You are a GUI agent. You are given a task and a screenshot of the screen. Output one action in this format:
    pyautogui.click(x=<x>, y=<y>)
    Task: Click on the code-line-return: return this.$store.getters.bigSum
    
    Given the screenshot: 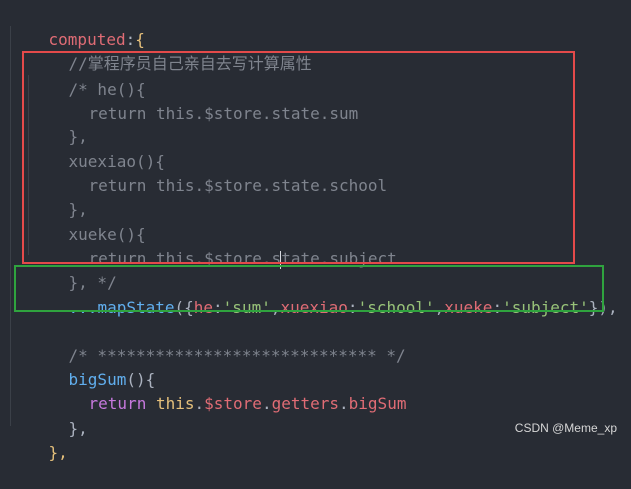 What is the action you would take?
    pyautogui.click(x=247, y=403)
    